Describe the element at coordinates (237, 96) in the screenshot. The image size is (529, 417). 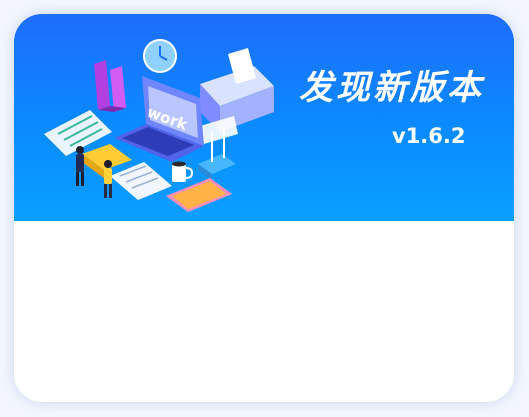
I see `printer-icon` at that location.